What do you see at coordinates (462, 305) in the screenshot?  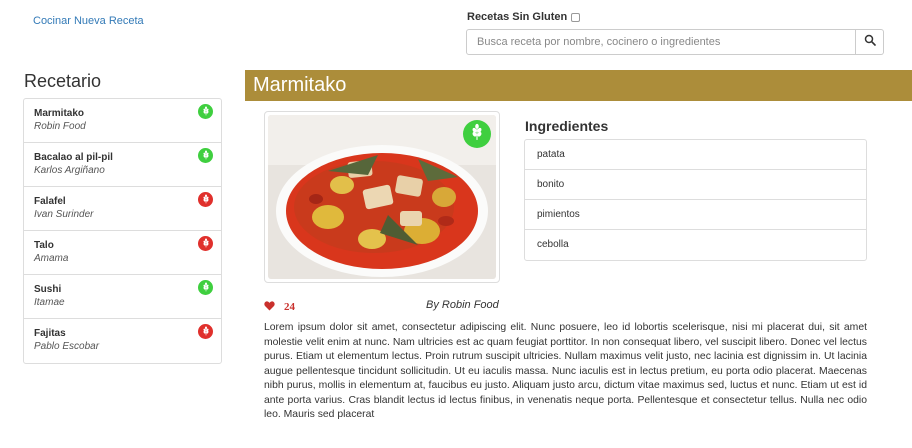 I see `recipe-author: By Robin Food` at bounding box center [462, 305].